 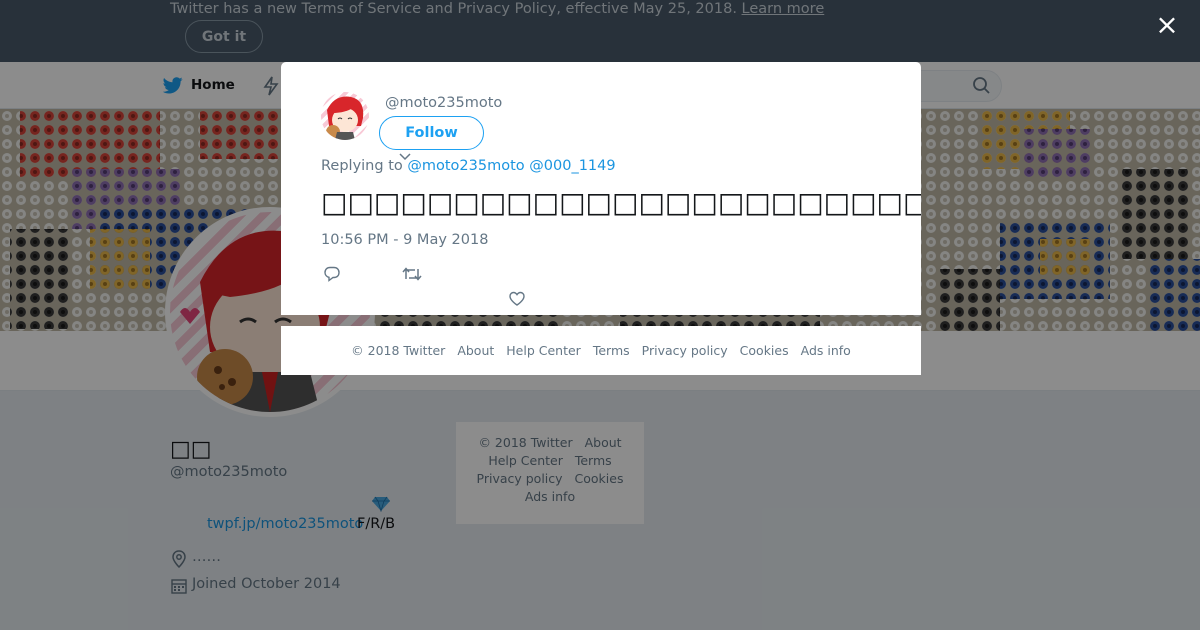 I want to click on mention-link: @000_1149, so click(x=572, y=166).